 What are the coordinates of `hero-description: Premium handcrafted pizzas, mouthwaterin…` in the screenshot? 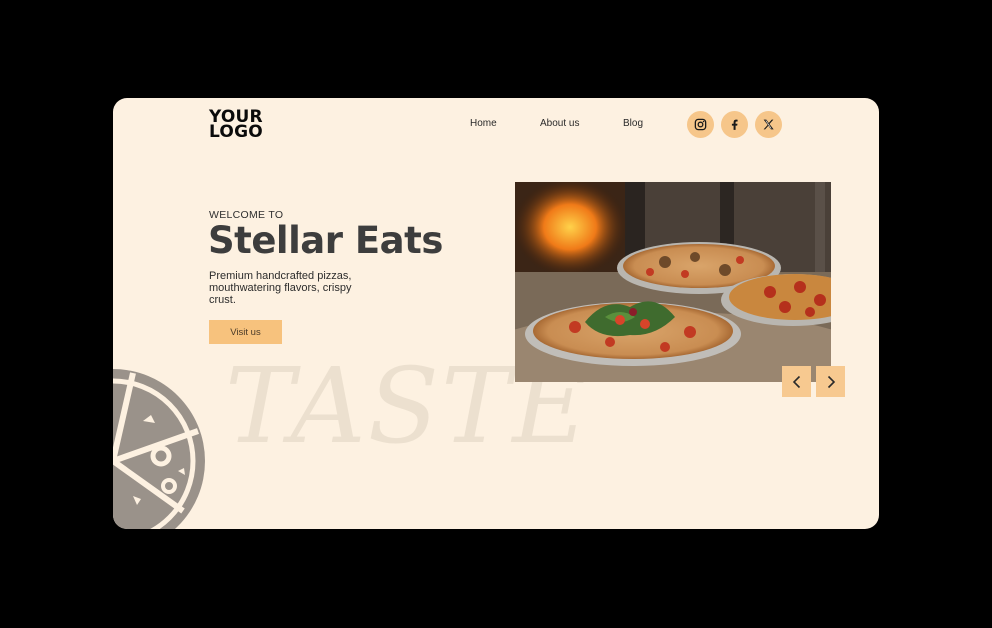 It's located at (280, 288).